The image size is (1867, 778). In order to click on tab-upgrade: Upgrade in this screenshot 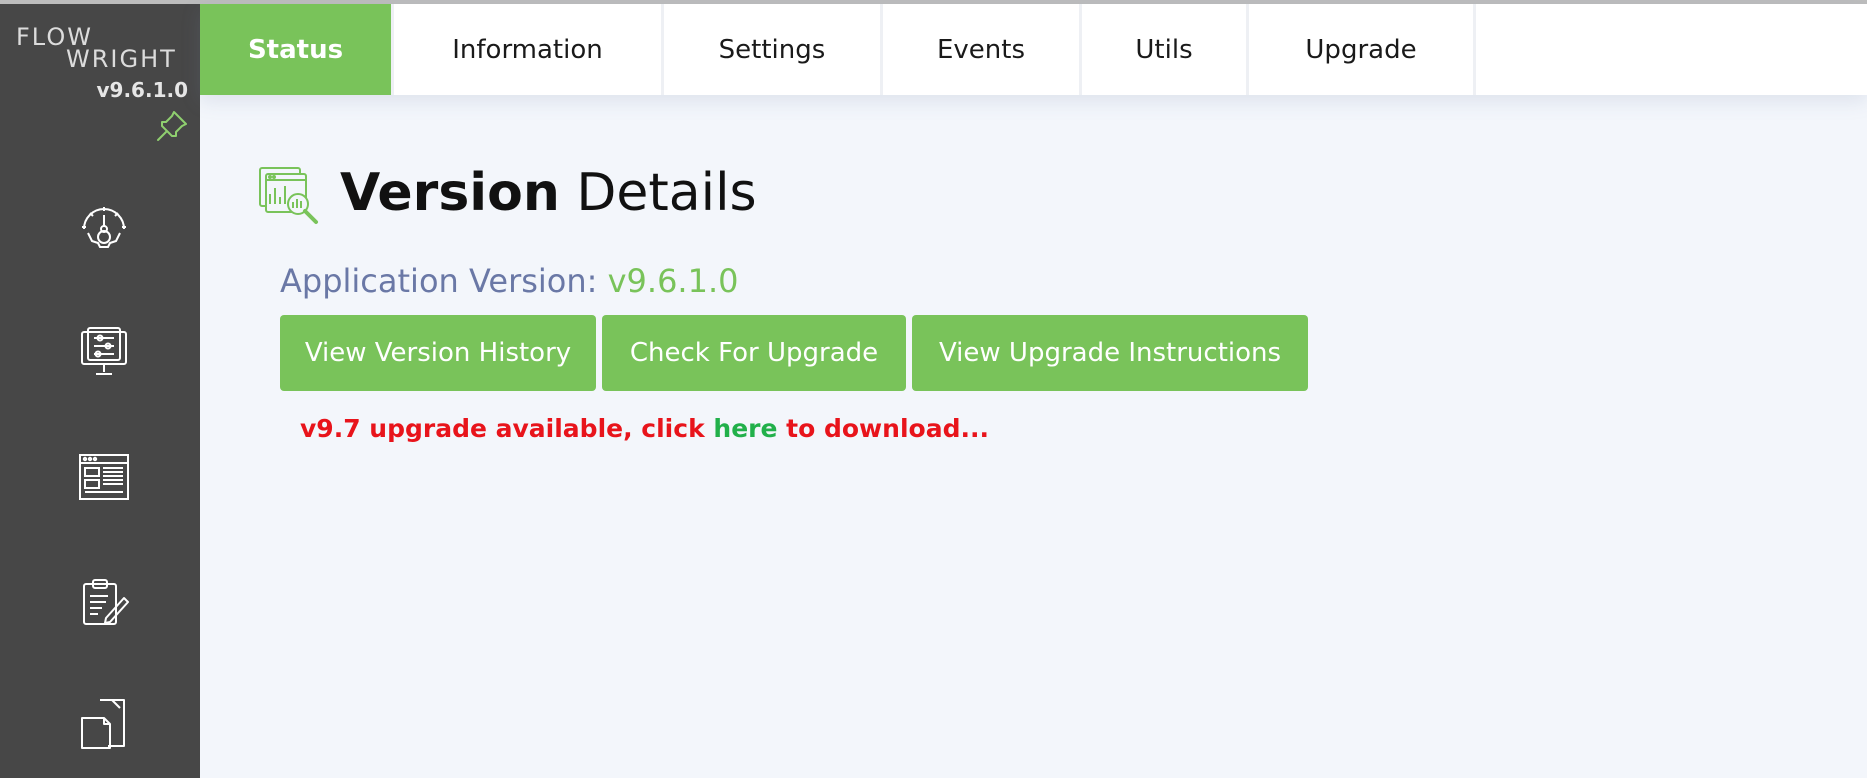, I will do `click(1362, 49)`.